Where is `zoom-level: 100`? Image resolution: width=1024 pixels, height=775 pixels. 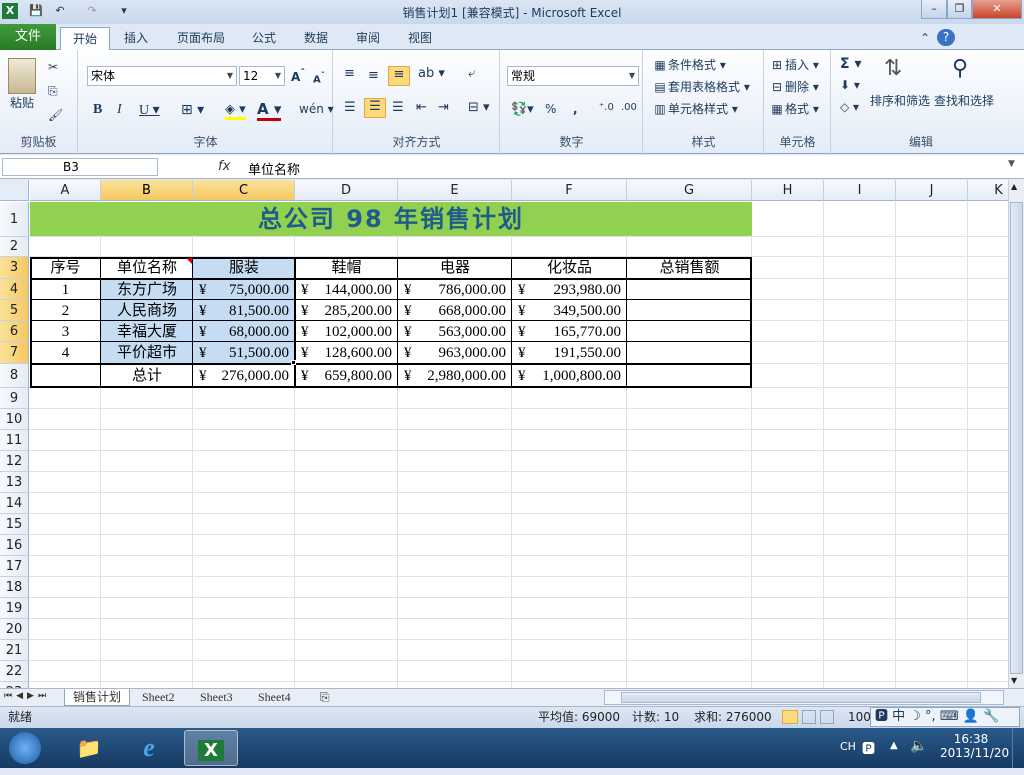 zoom-level: 100 is located at coordinates (859, 717).